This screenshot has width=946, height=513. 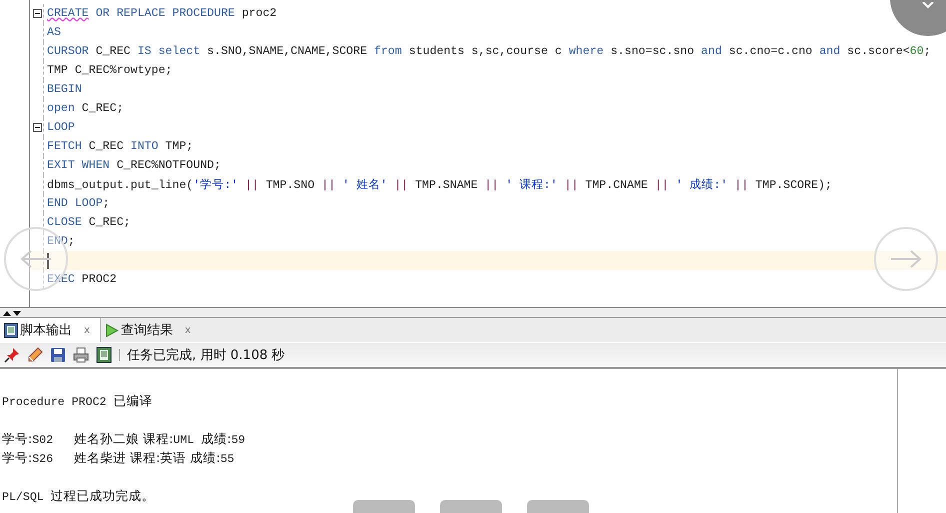 I want to click on right-arrow-icon, so click(x=906, y=259).